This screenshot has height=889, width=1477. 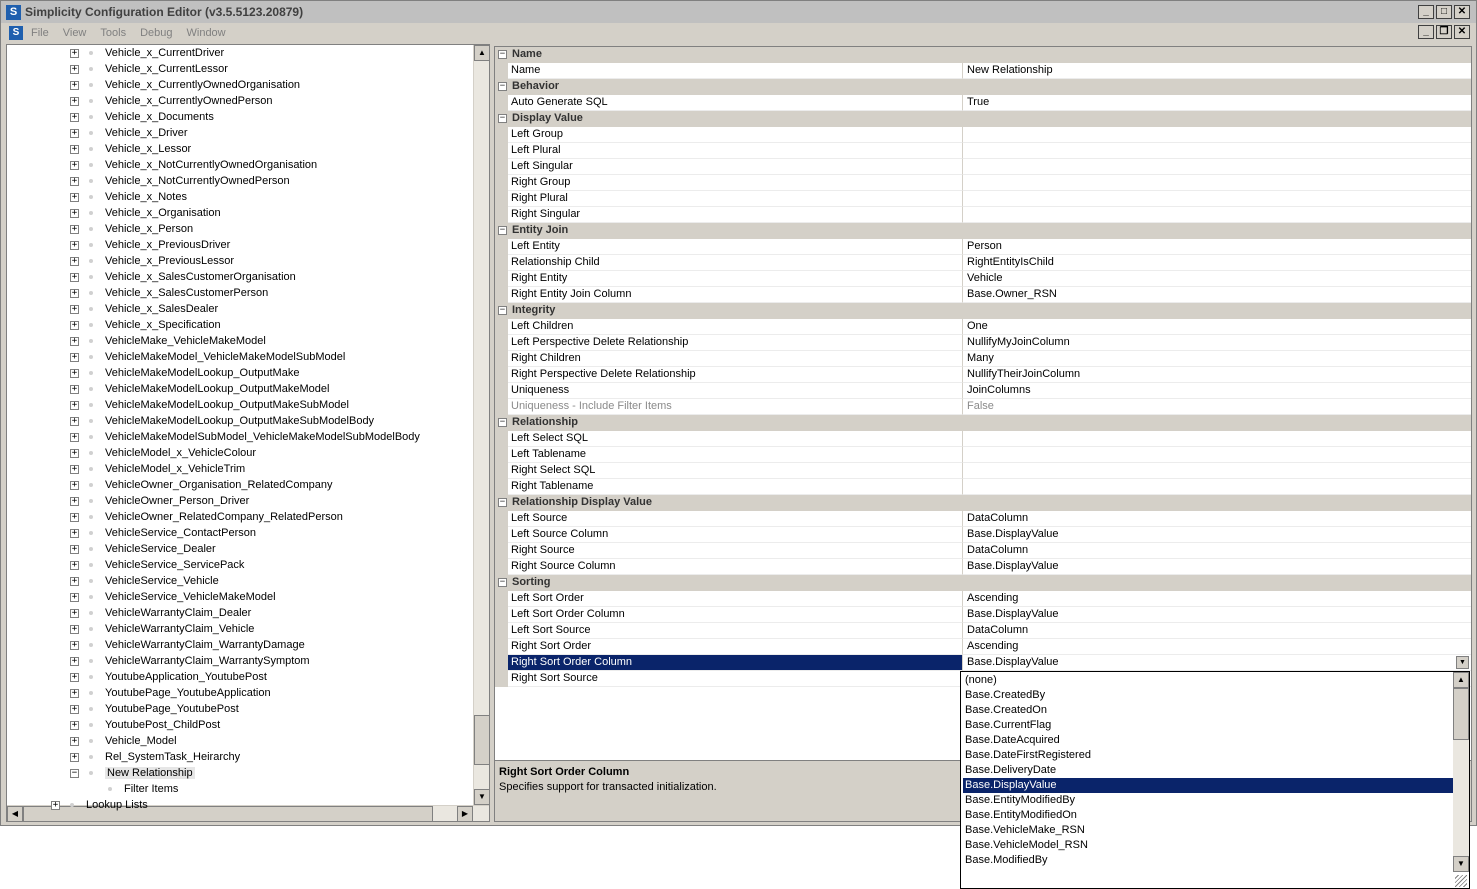 What do you see at coordinates (16, 32) in the screenshot?
I see `document-logo-icon: S` at bounding box center [16, 32].